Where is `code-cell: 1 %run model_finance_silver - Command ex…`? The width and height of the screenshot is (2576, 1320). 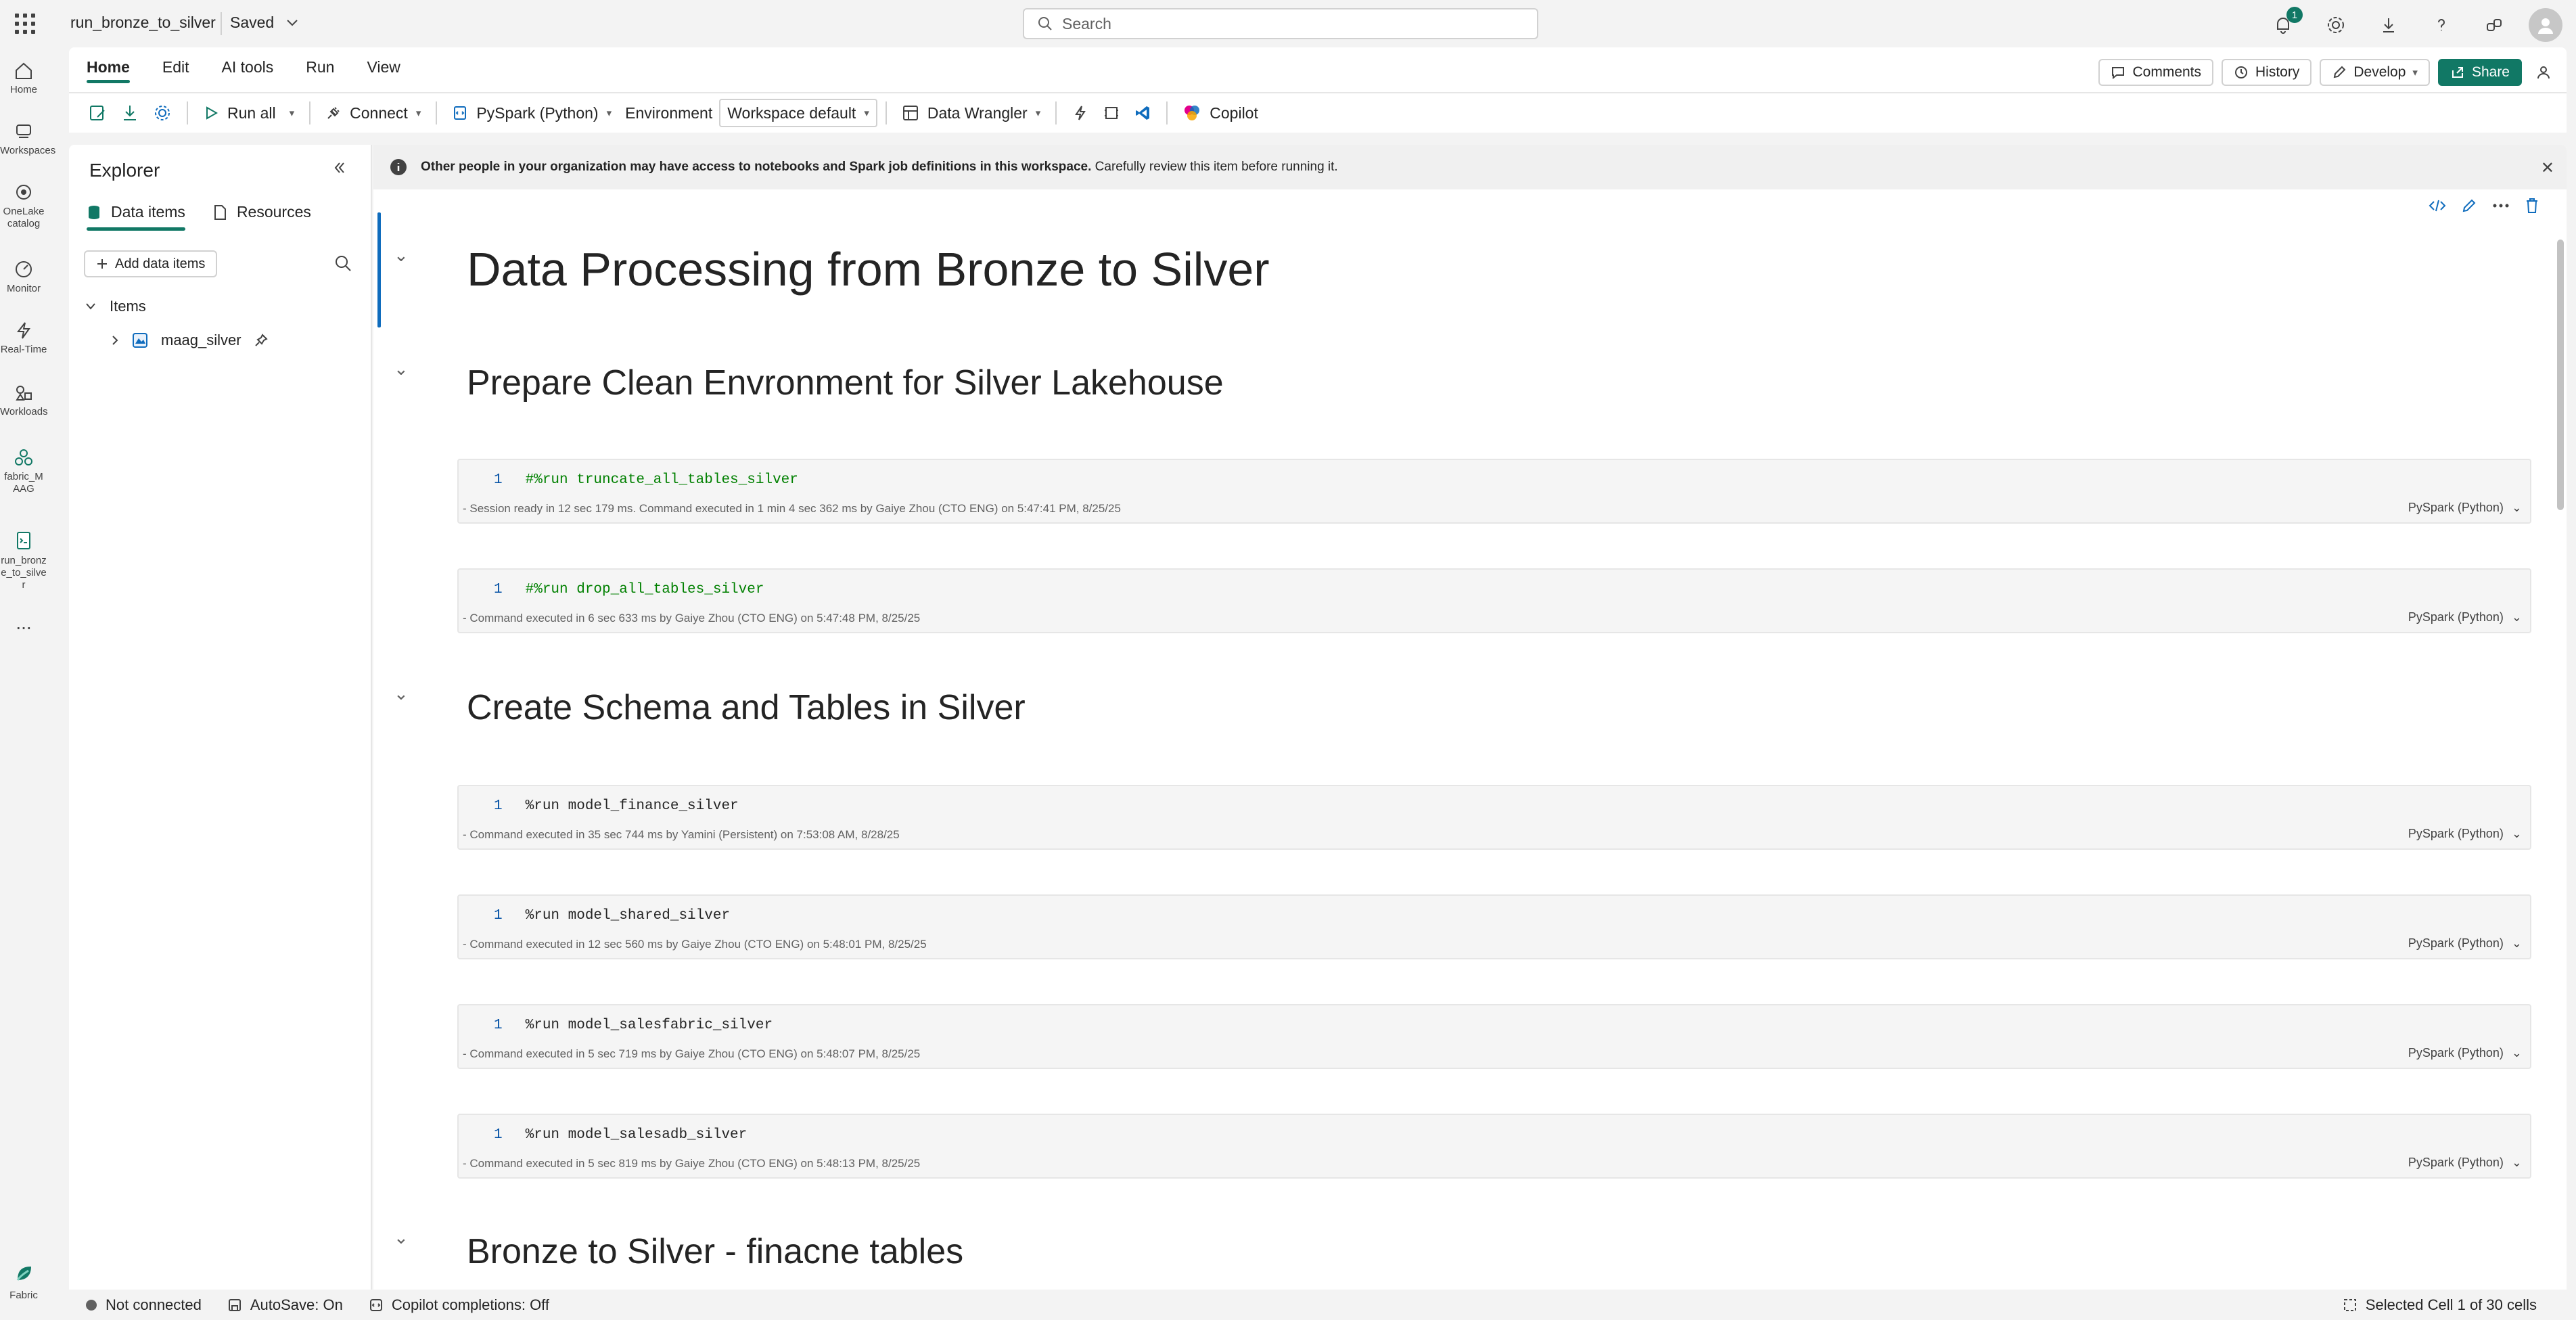
code-cell: 1 %run model_finance_silver - Command ex… is located at coordinates (1494, 817).